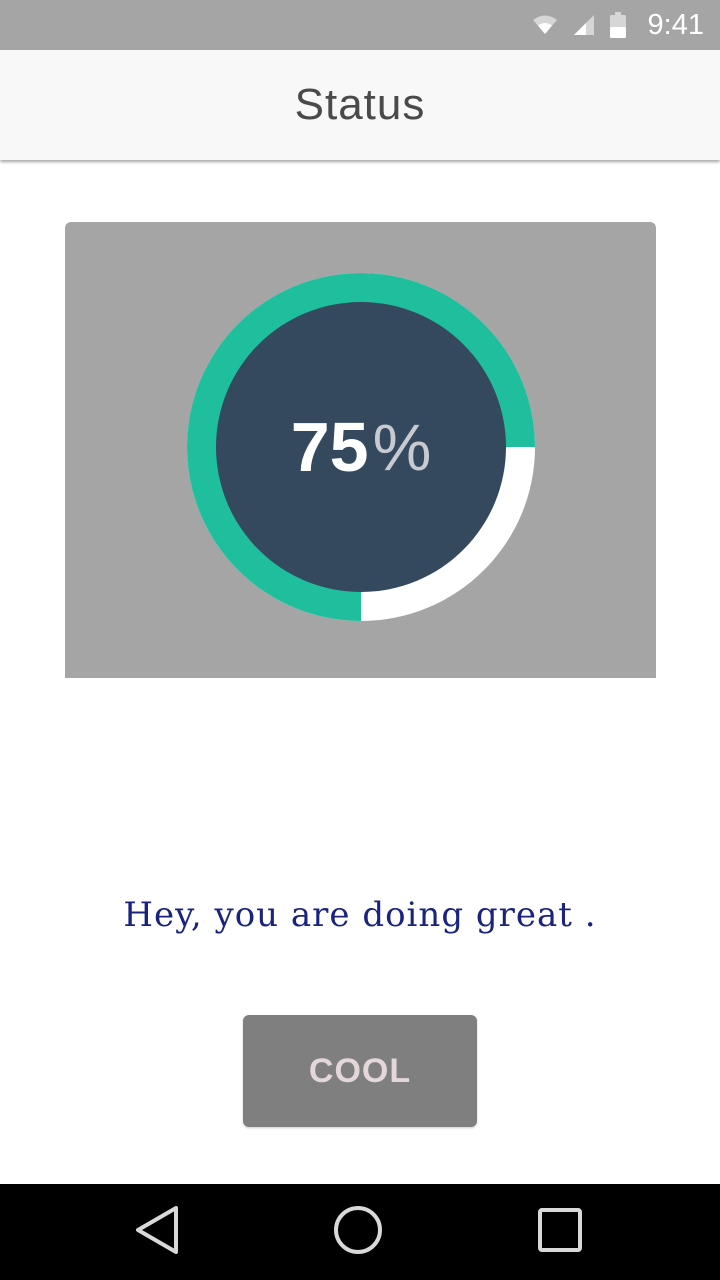 This screenshot has height=1280, width=720. I want to click on recents-button, so click(560, 1232).